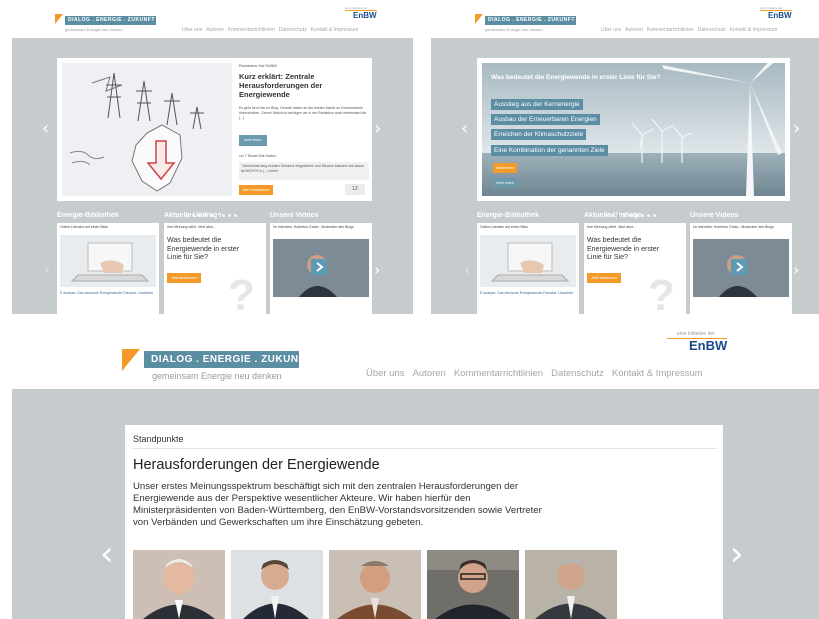  What do you see at coordinates (528, 261) in the screenshot?
I see `laptop-image` at bounding box center [528, 261].